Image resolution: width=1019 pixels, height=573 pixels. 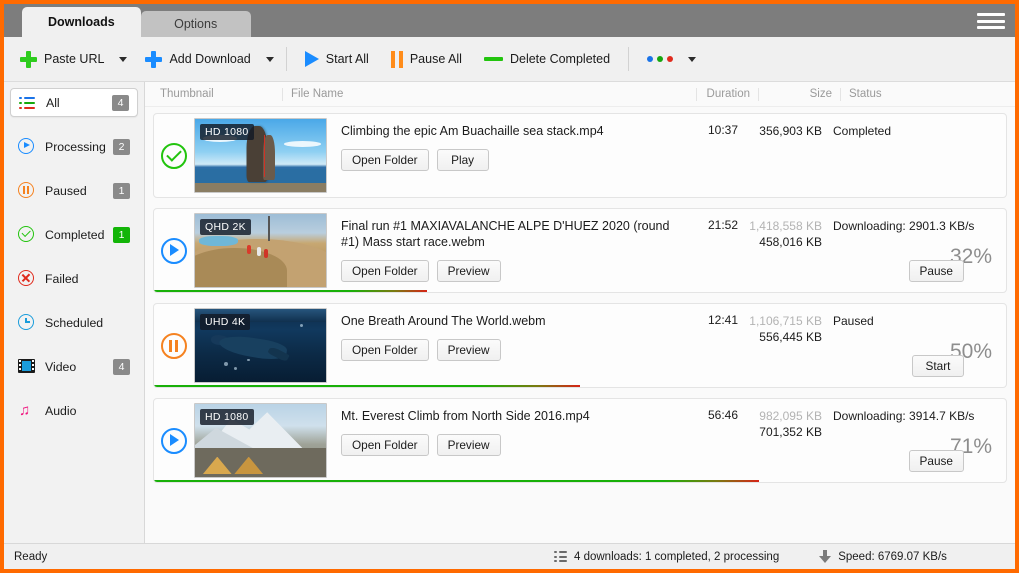 I want to click on size-total: 1,106,715 KB, so click(x=785, y=321).